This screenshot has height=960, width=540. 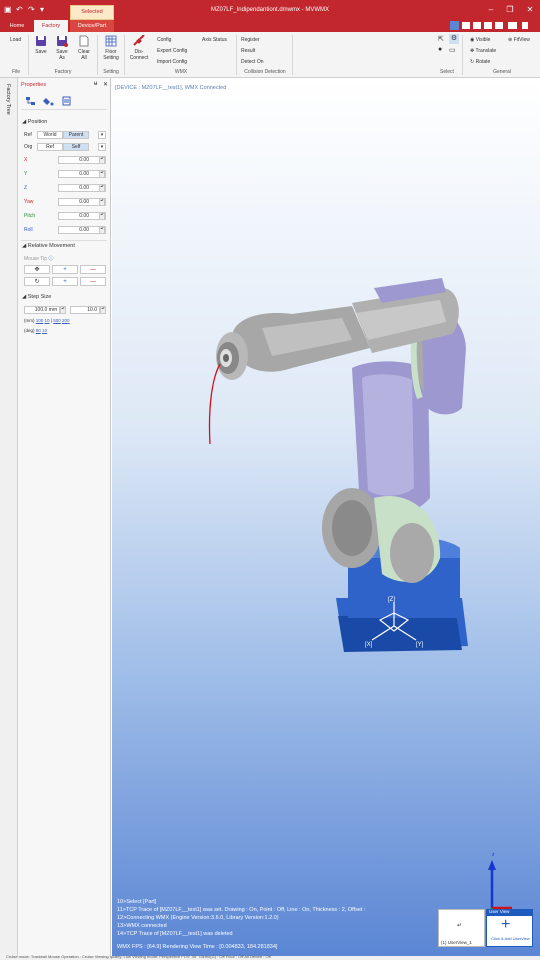 I want to click on pin-icon: ᵾ, so click(x=95, y=84).